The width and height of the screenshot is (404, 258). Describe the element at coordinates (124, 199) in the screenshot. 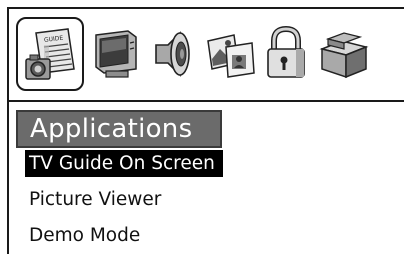

I see `menu-item-picture-viewer: Picture Viewer` at that location.